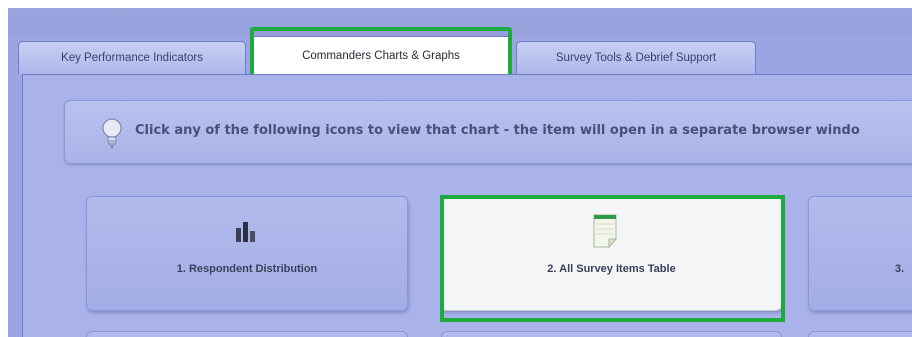 The height and width of the screenshot is (337, 912). I want to click on tile-label: 3., so click(900, 269).